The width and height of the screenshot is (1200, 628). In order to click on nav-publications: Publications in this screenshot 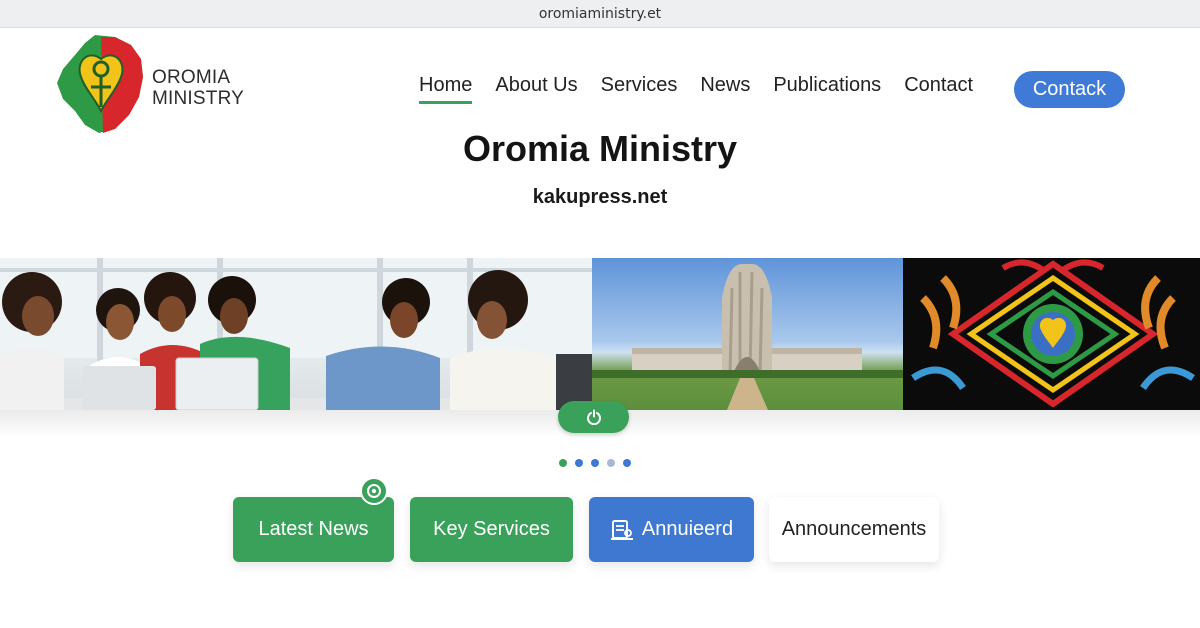, I will do `click(827, 89)`.